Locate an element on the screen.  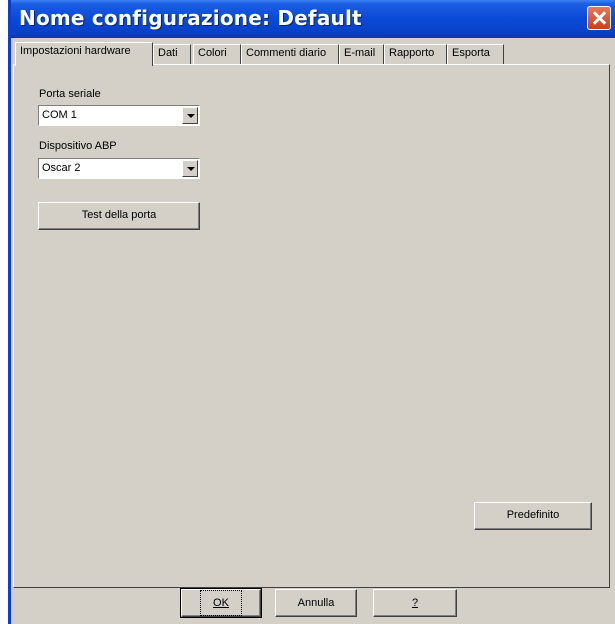
cancel-button: Annulla is located at coordinates (316, 603).